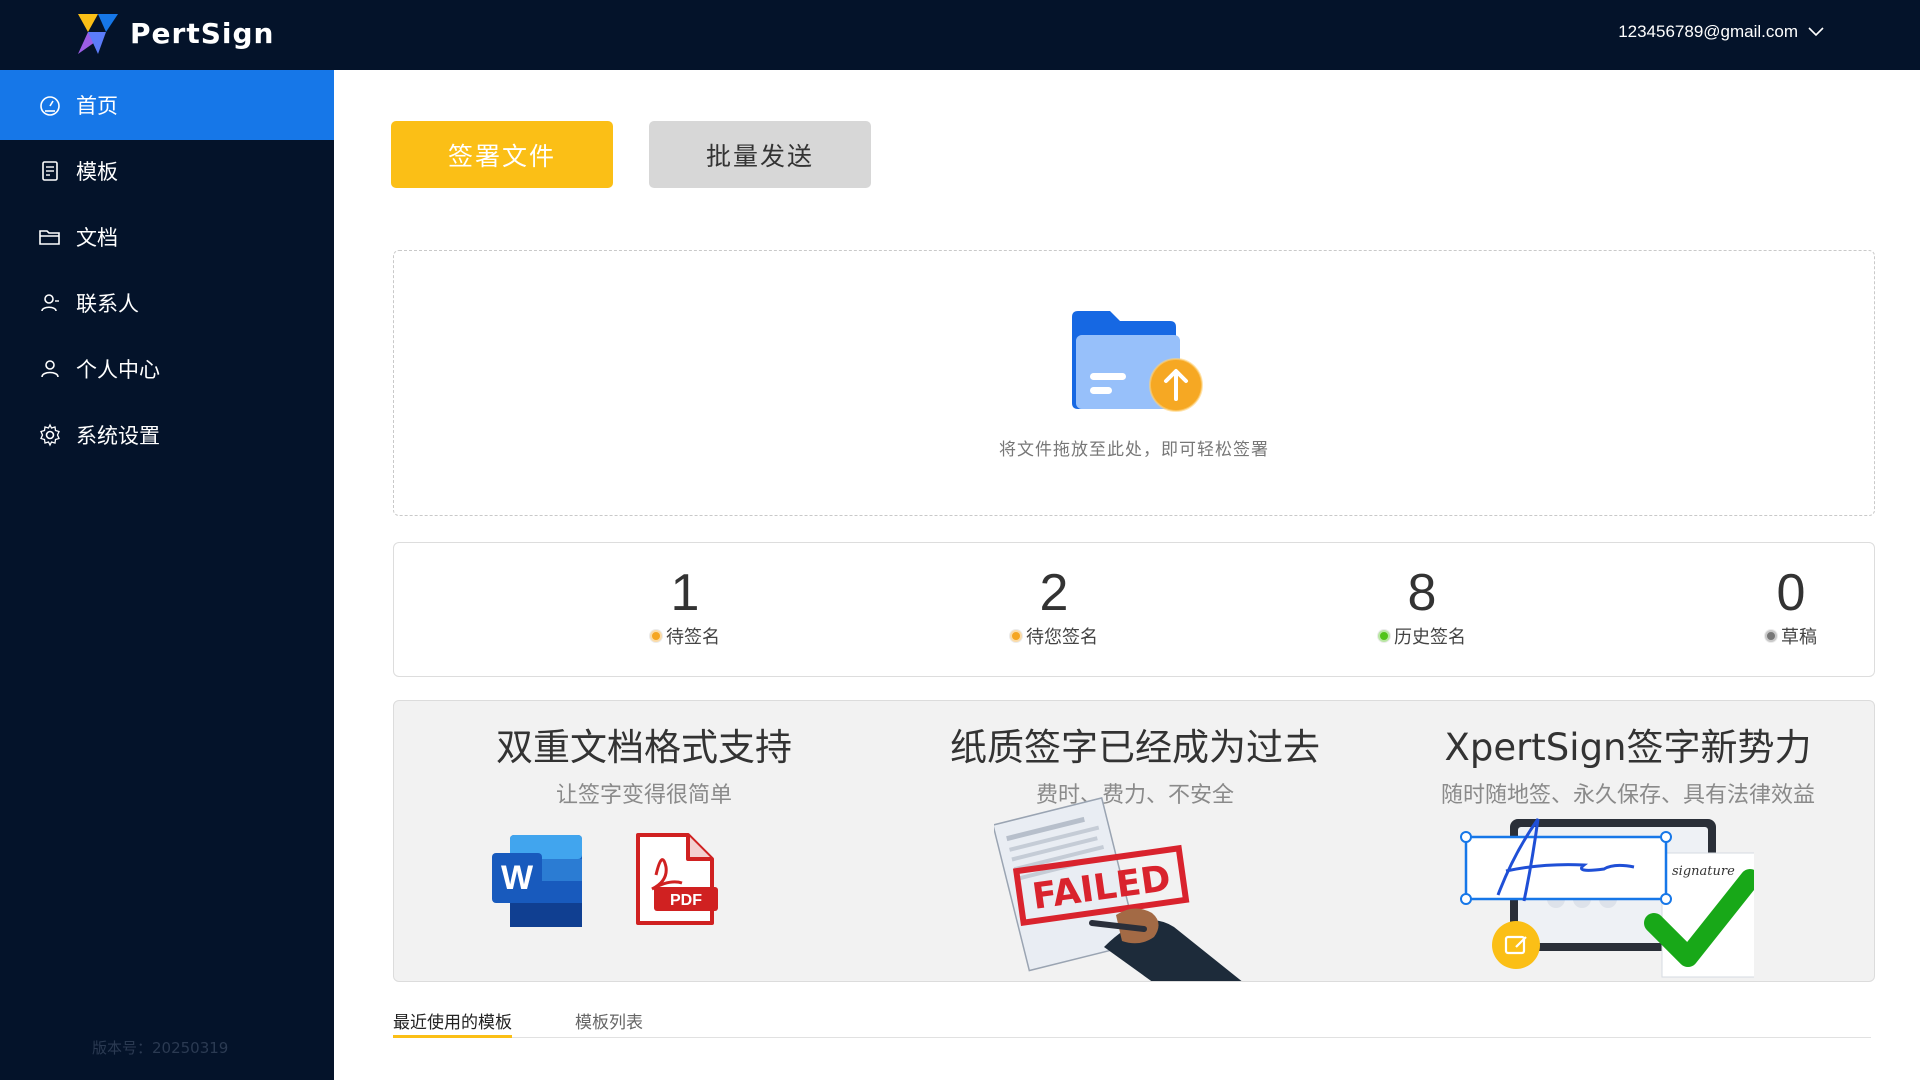  I want to click on promo-title: 纸质签字已经成为过去, so click(1135, 747).